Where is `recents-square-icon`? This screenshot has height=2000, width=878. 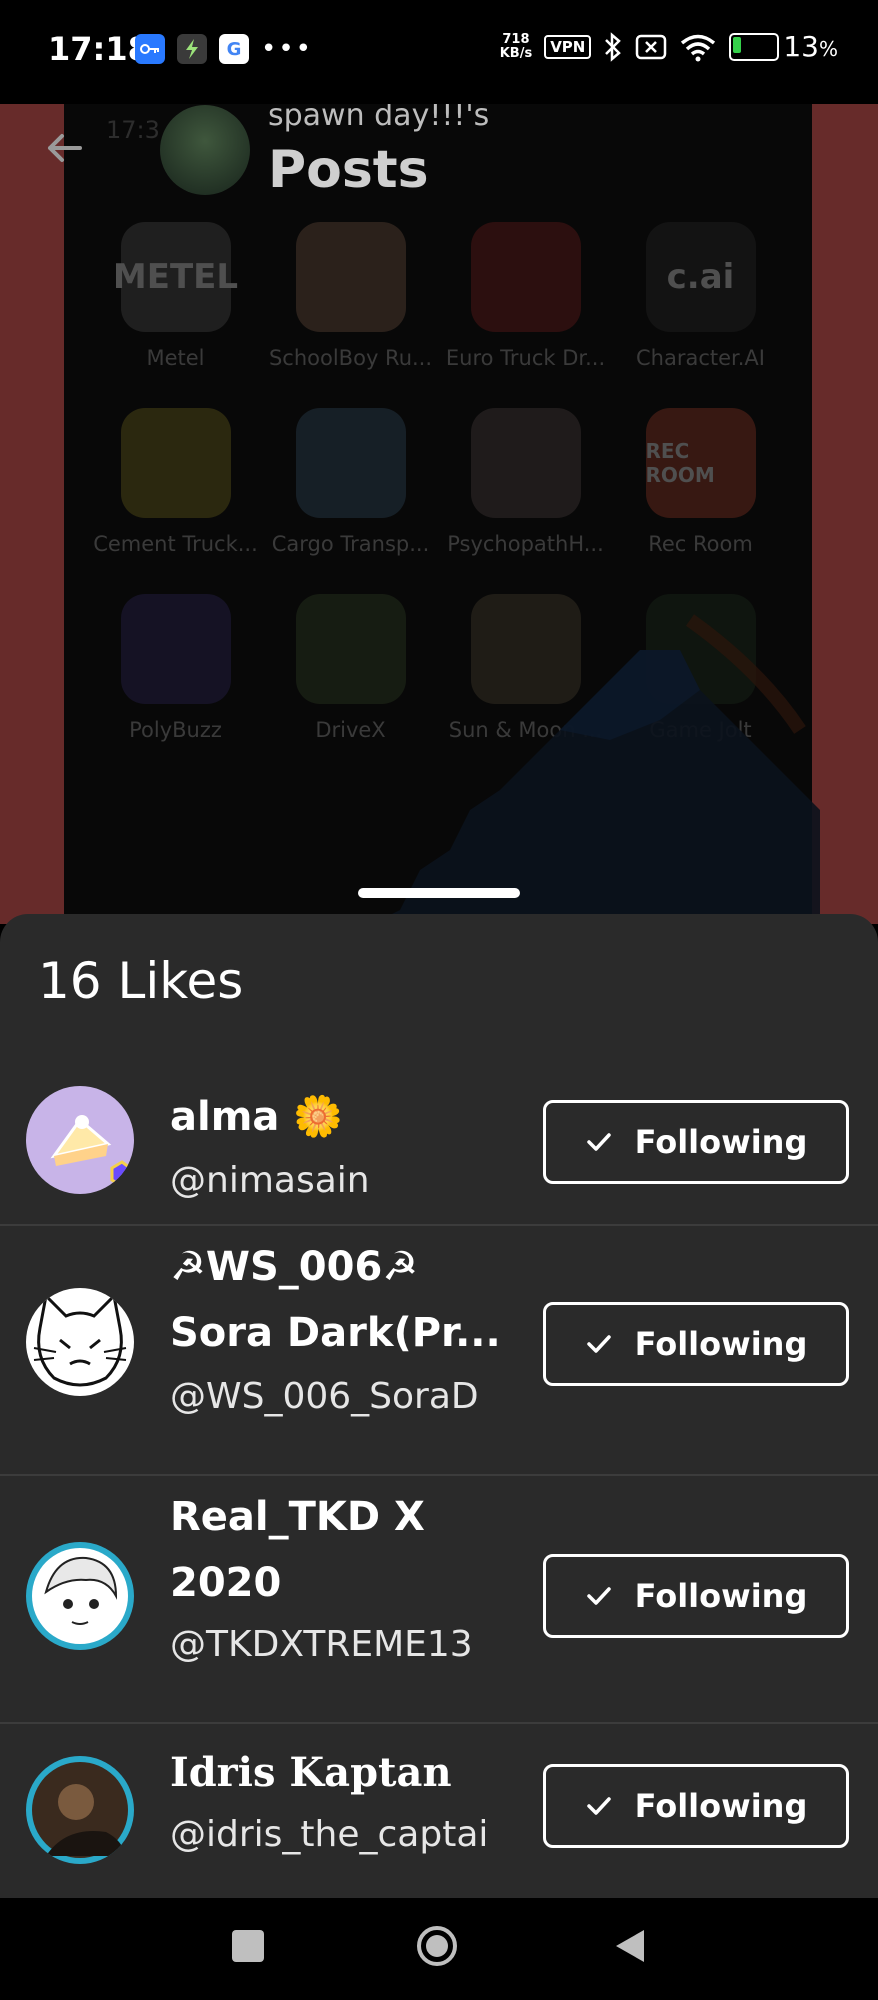 recents-square-icon is located at coordinates (248, 1946).